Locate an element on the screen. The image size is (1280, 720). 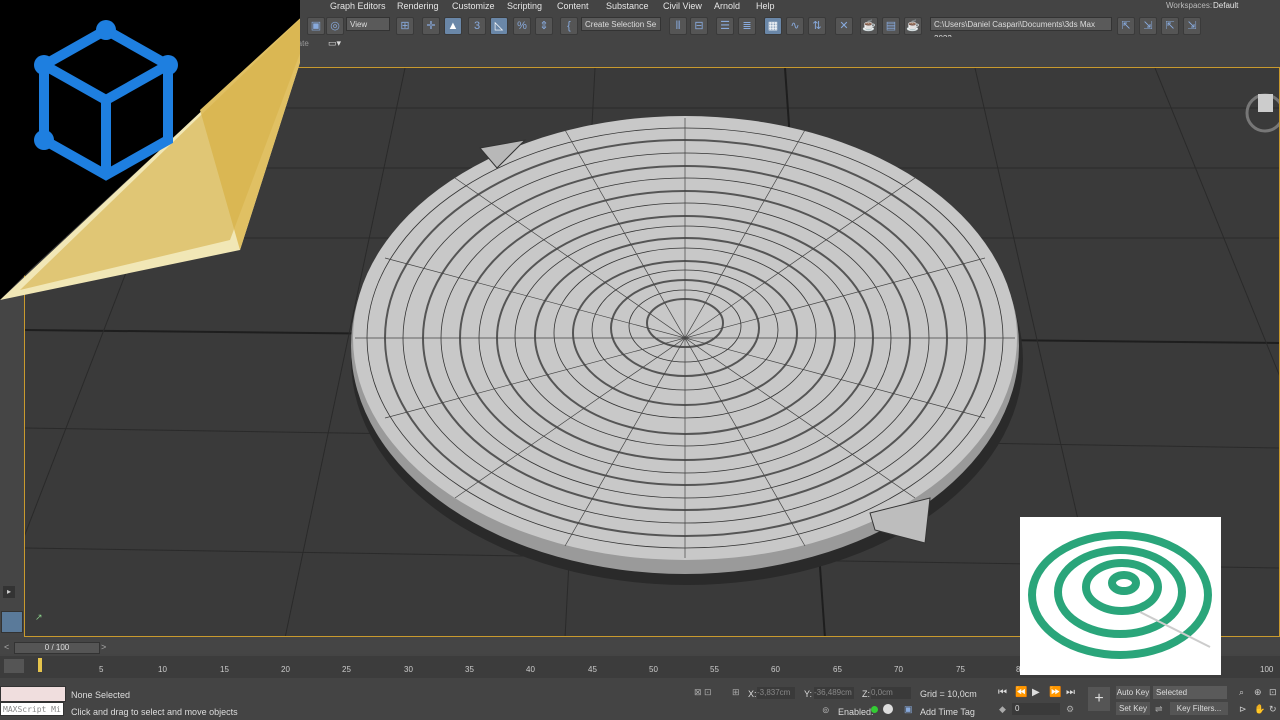
align-icon: ⊟ is located at coordinates (699, 26).